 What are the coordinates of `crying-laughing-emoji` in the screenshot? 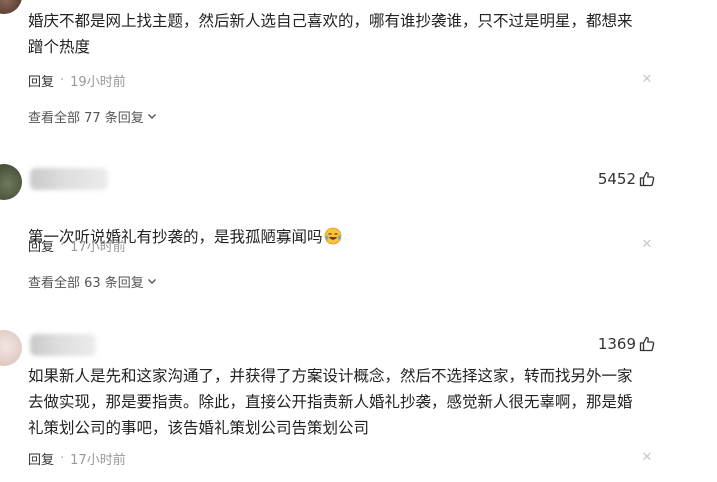 It's located at (332, 236).